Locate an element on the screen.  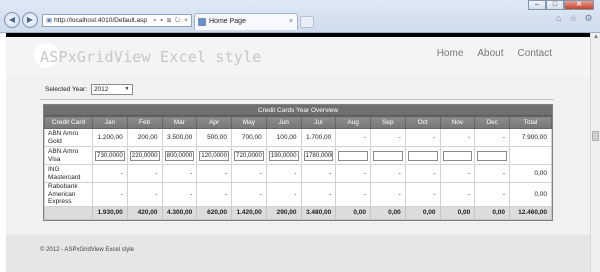
column-header-jan: Jan is located at coordinates (110, 122).